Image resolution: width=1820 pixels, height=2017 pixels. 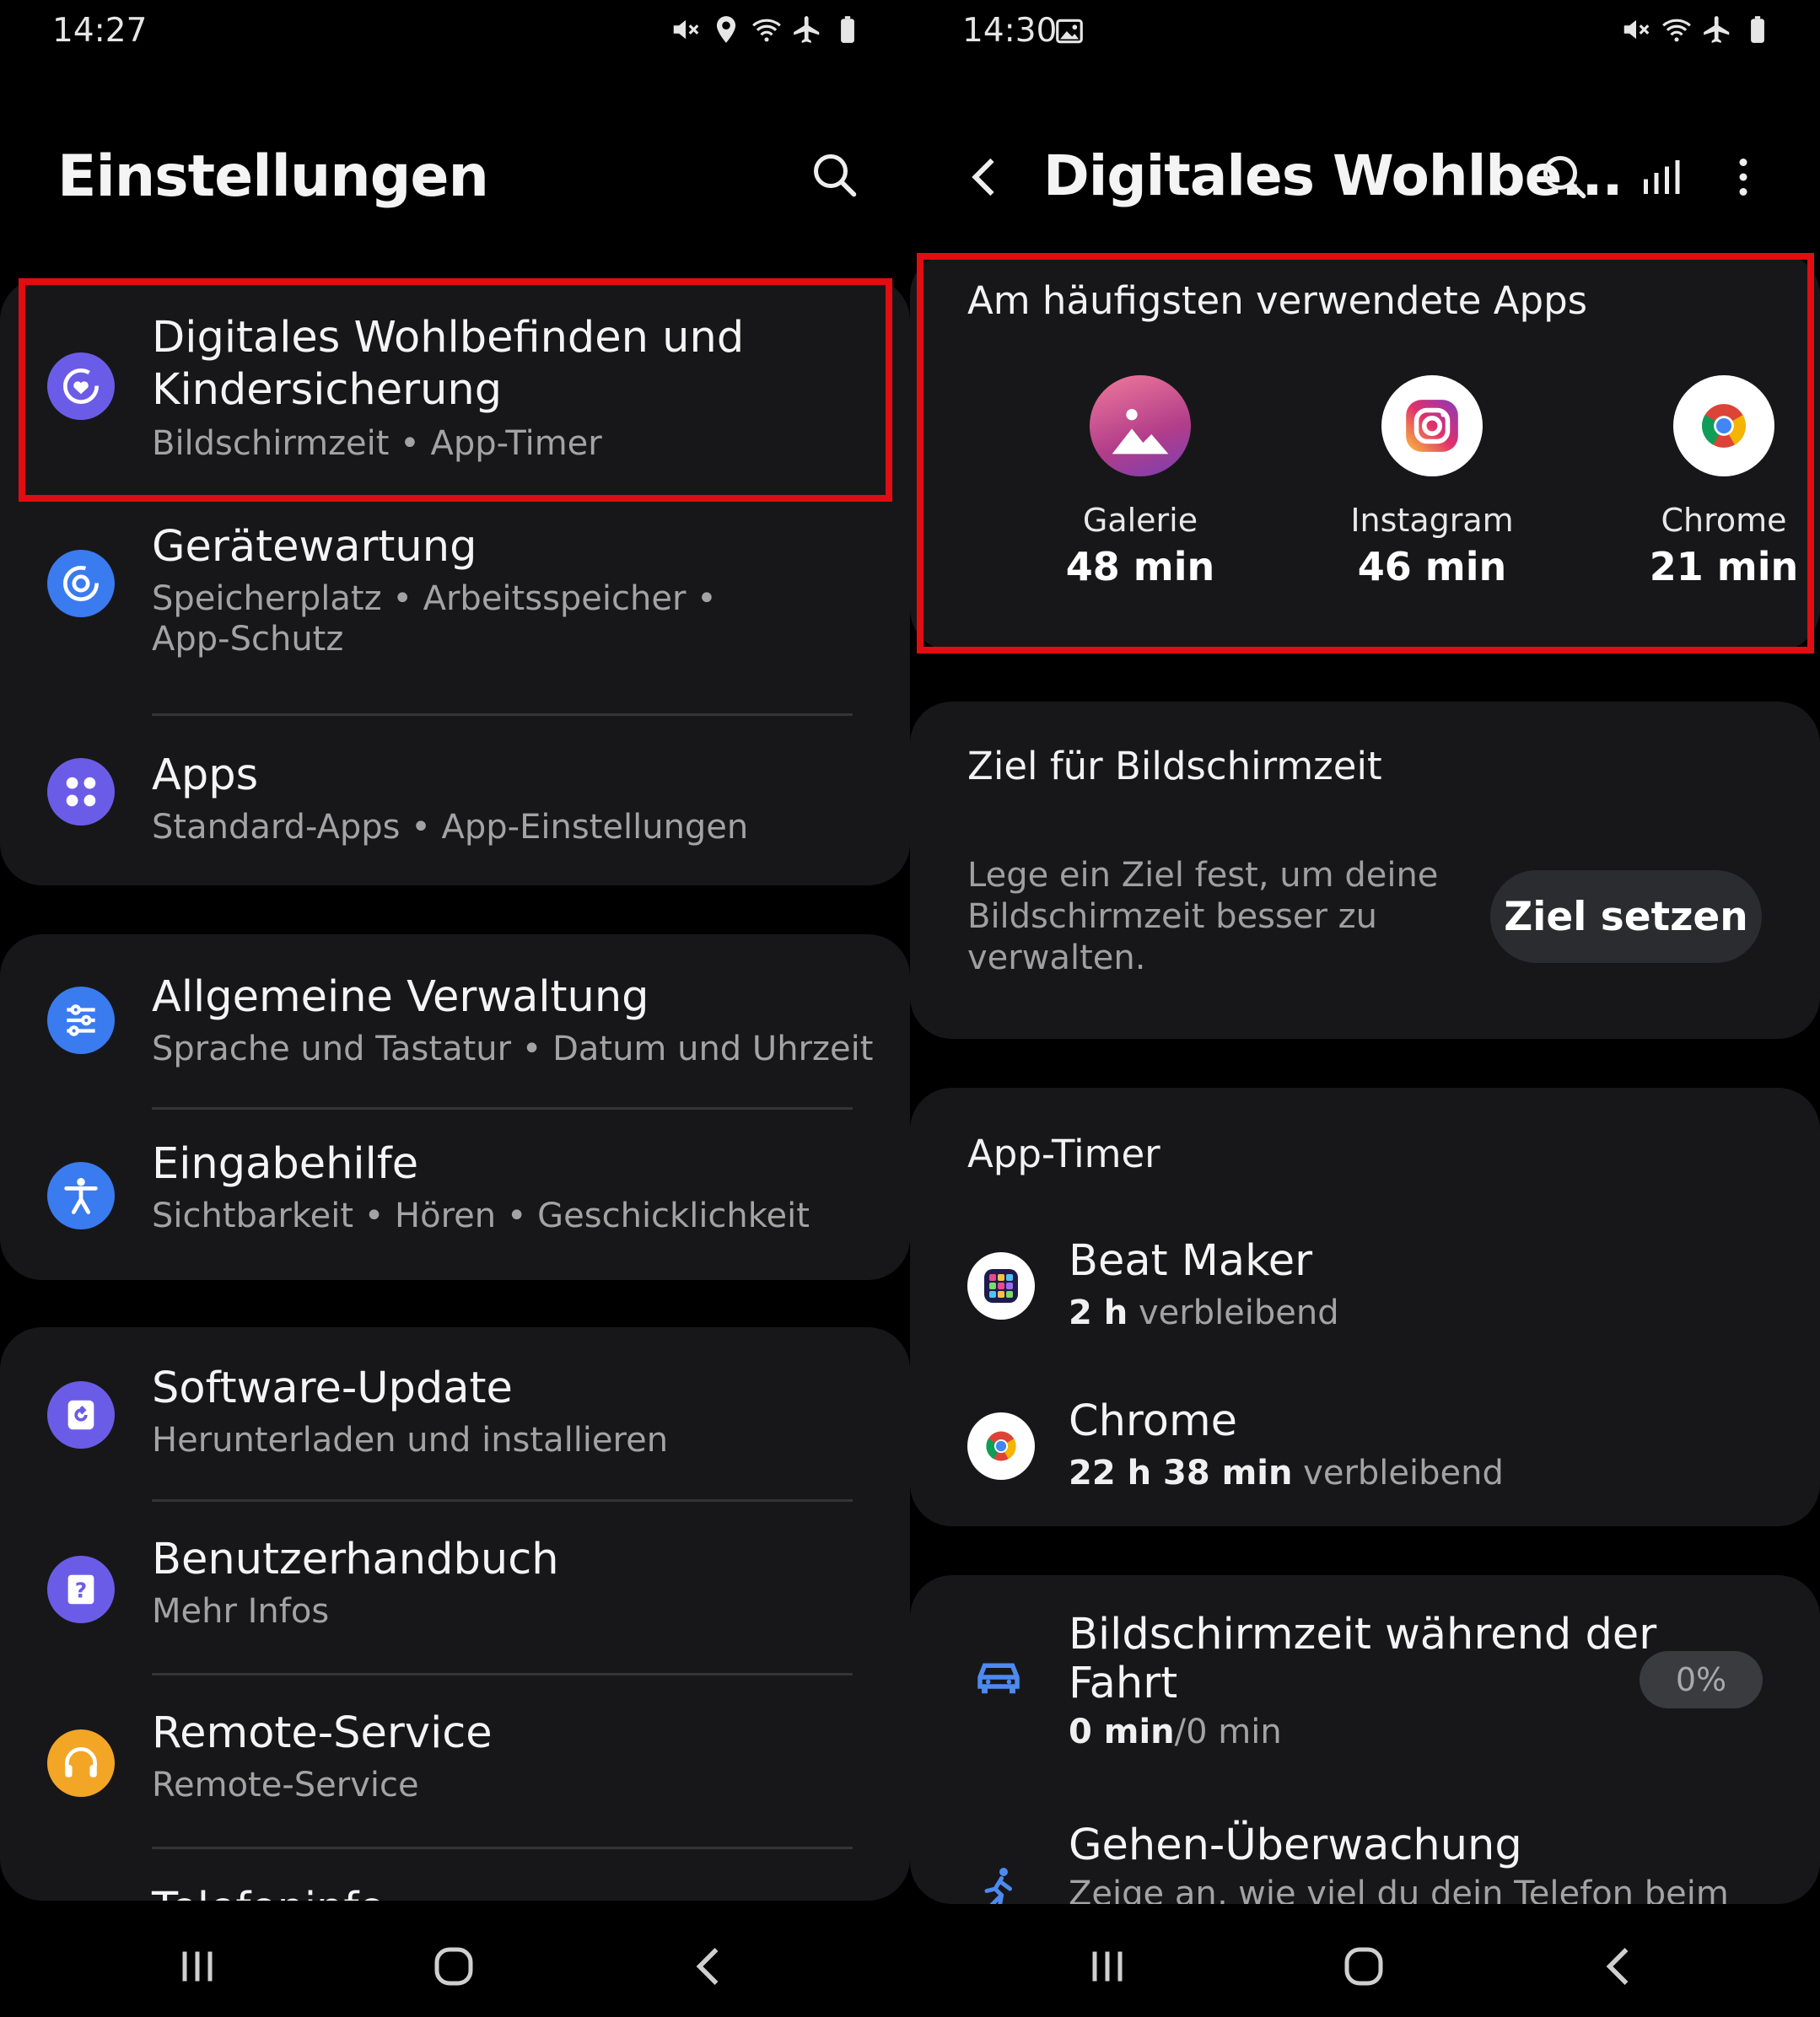 I want to click on item-subtitle: Remote-Service, so click(x=286, y=1785).